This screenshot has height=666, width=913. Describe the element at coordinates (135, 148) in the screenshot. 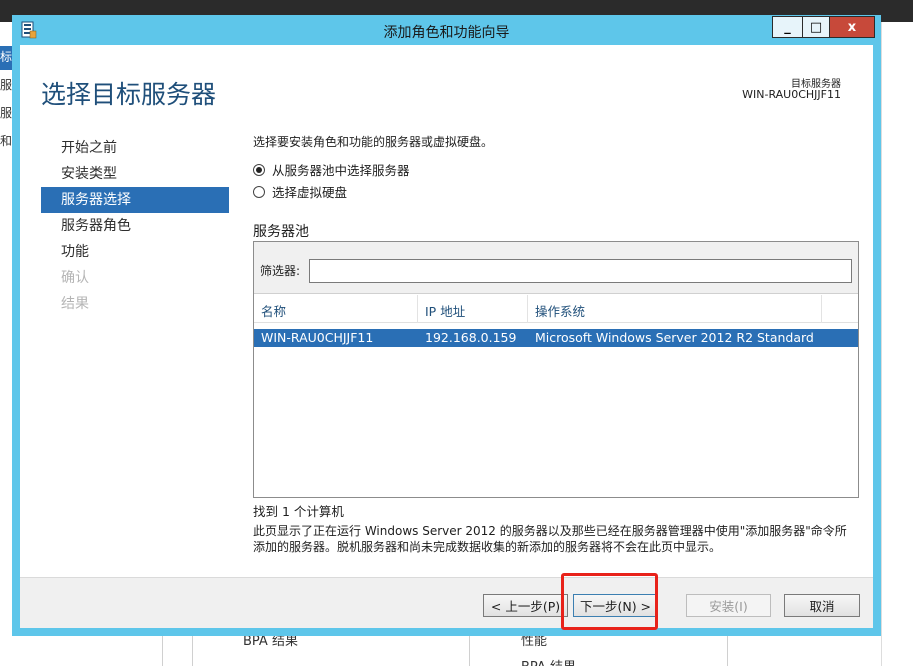

I see `nav-step-before-you-begin: 开始之前` at that location.